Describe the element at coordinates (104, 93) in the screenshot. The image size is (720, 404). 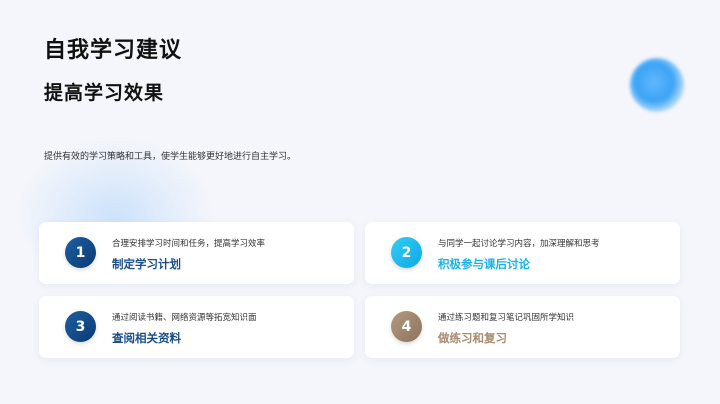
I see `page-subtitle: 提高学习效果` at that location.